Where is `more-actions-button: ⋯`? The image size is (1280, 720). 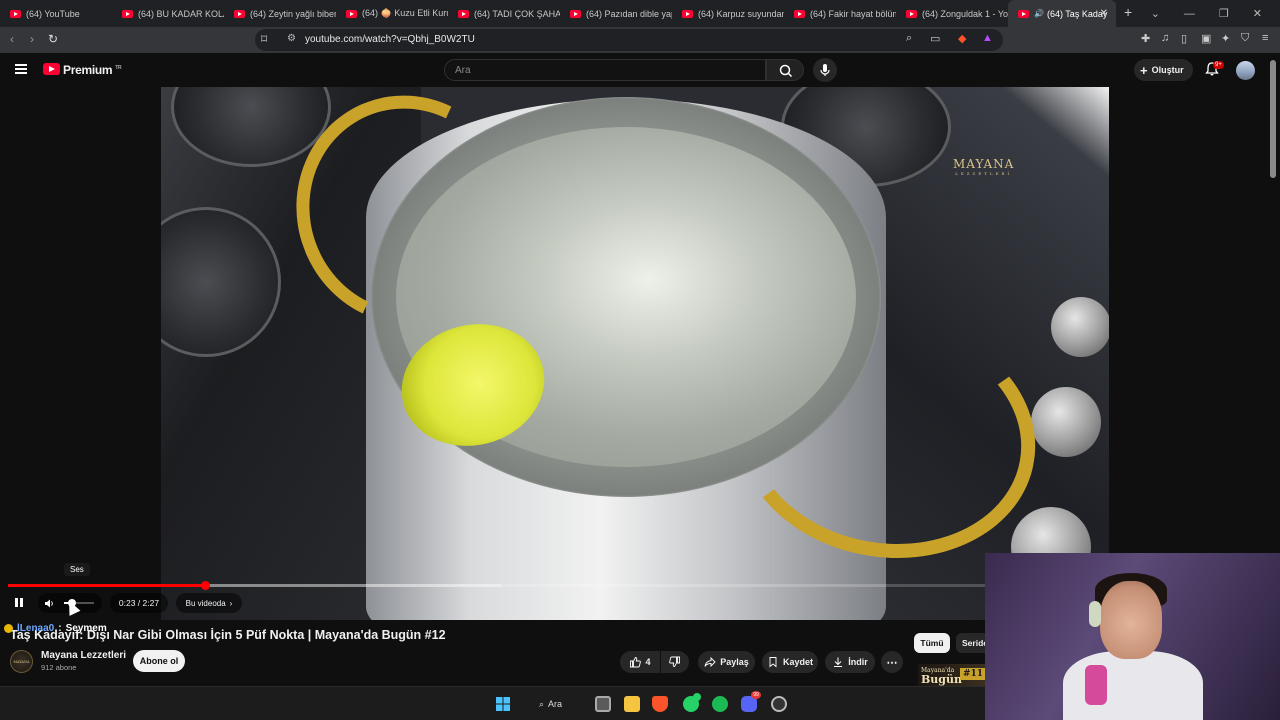
more-actions-button: ⋯ is located at coordinates (892, 662).